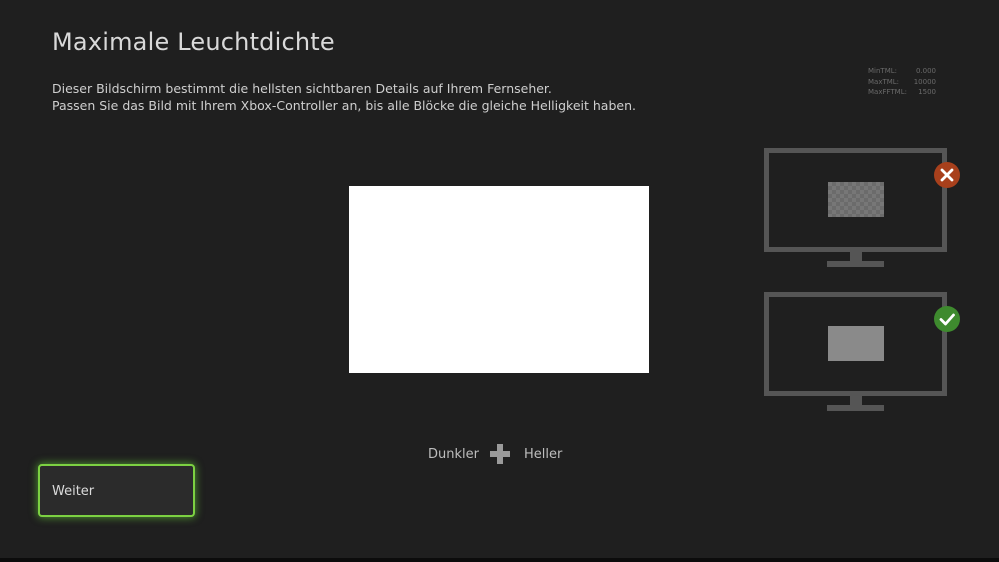 The height and width of the screenshot is (562, 999). I want to click on check-icon, so click(947, 319).